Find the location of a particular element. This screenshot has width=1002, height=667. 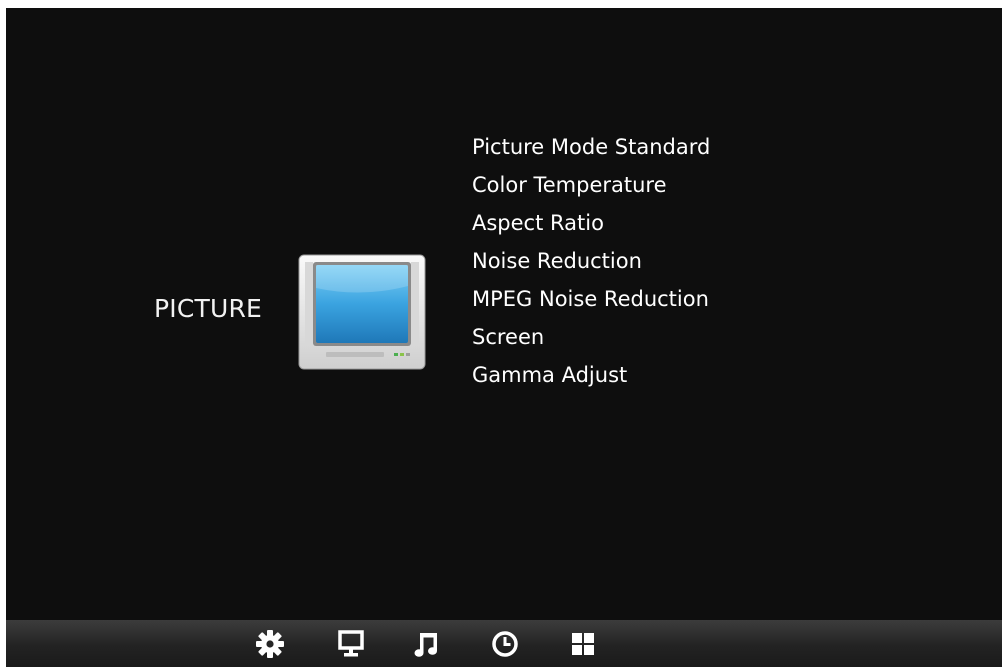

bottom-nav-bar is located at coordinates (504, 643).